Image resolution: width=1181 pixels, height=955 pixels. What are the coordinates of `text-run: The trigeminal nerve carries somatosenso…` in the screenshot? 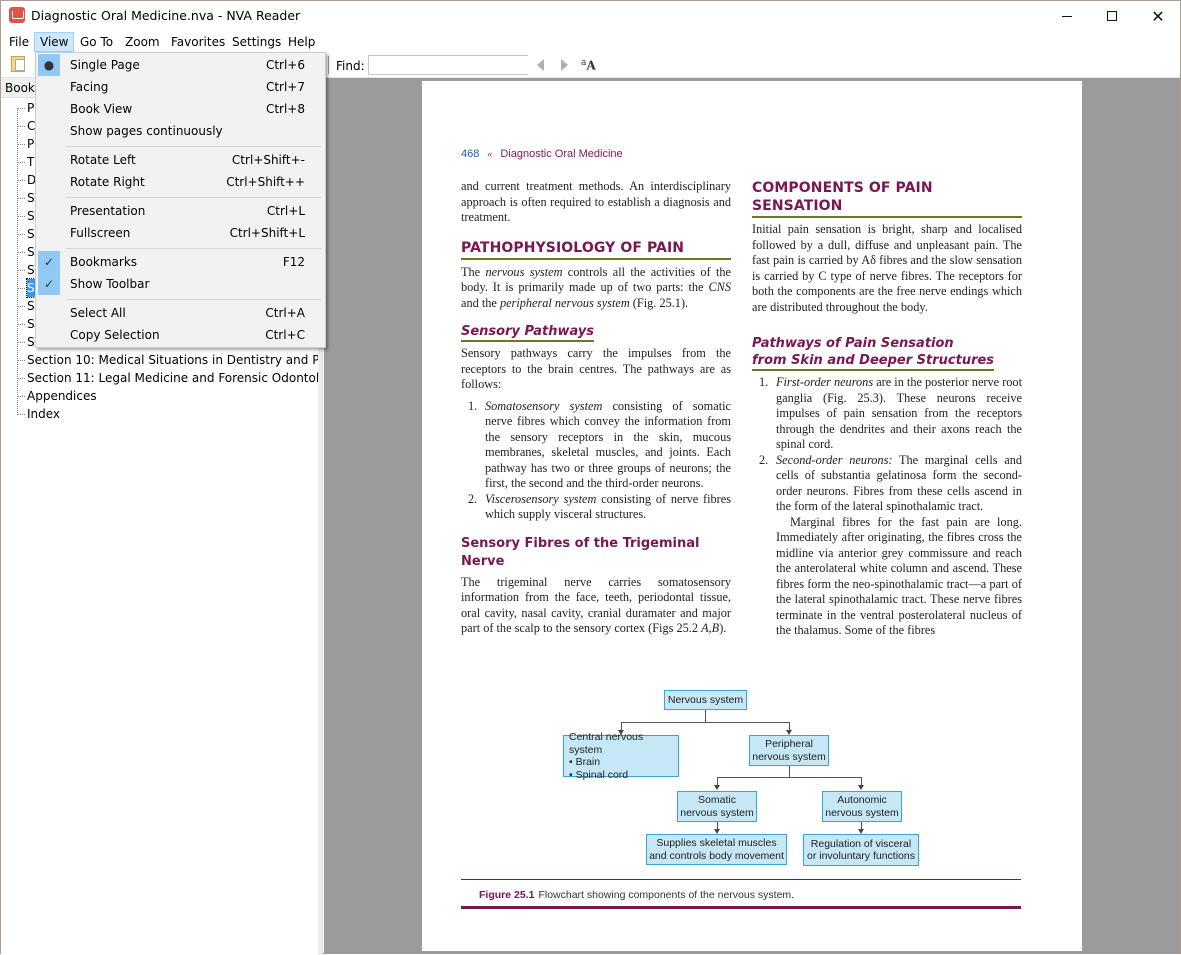 It's located at (596, 605).